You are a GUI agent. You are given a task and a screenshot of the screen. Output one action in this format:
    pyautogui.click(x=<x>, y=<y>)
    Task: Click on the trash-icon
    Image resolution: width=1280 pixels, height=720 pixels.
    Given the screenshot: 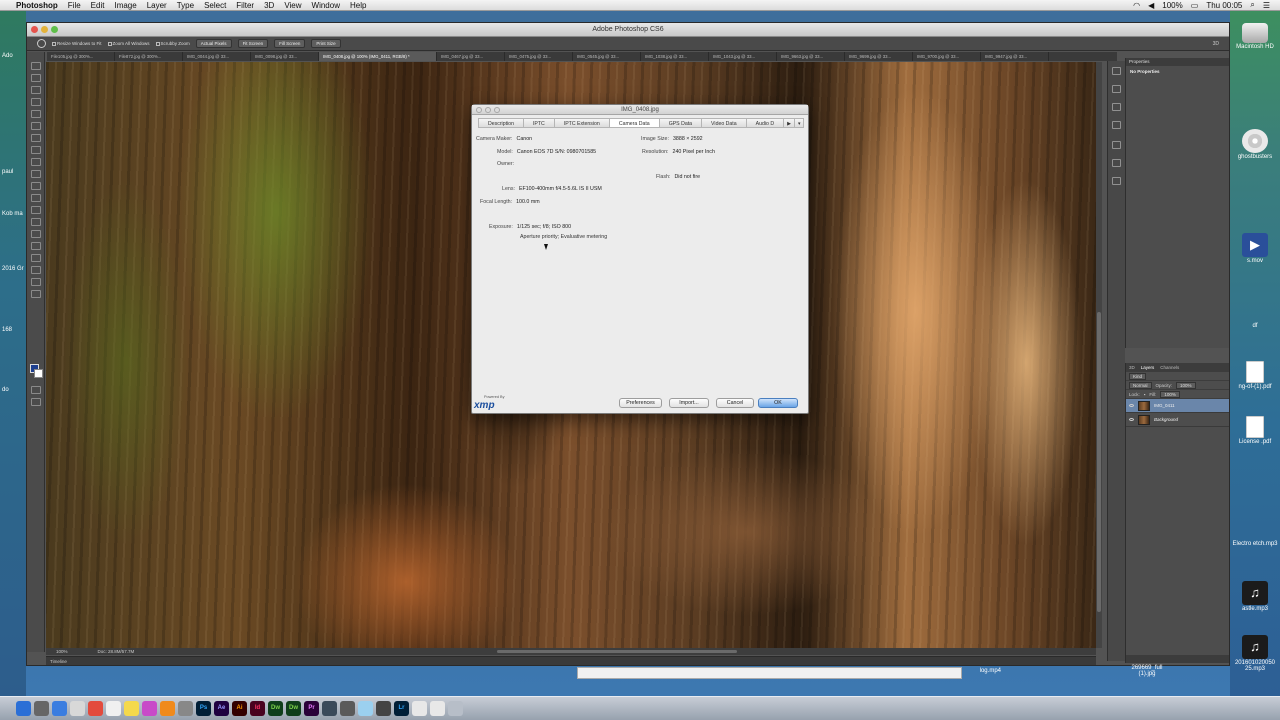 What is the action you would take?
    pyautogui.click(x=455, y=708)
    